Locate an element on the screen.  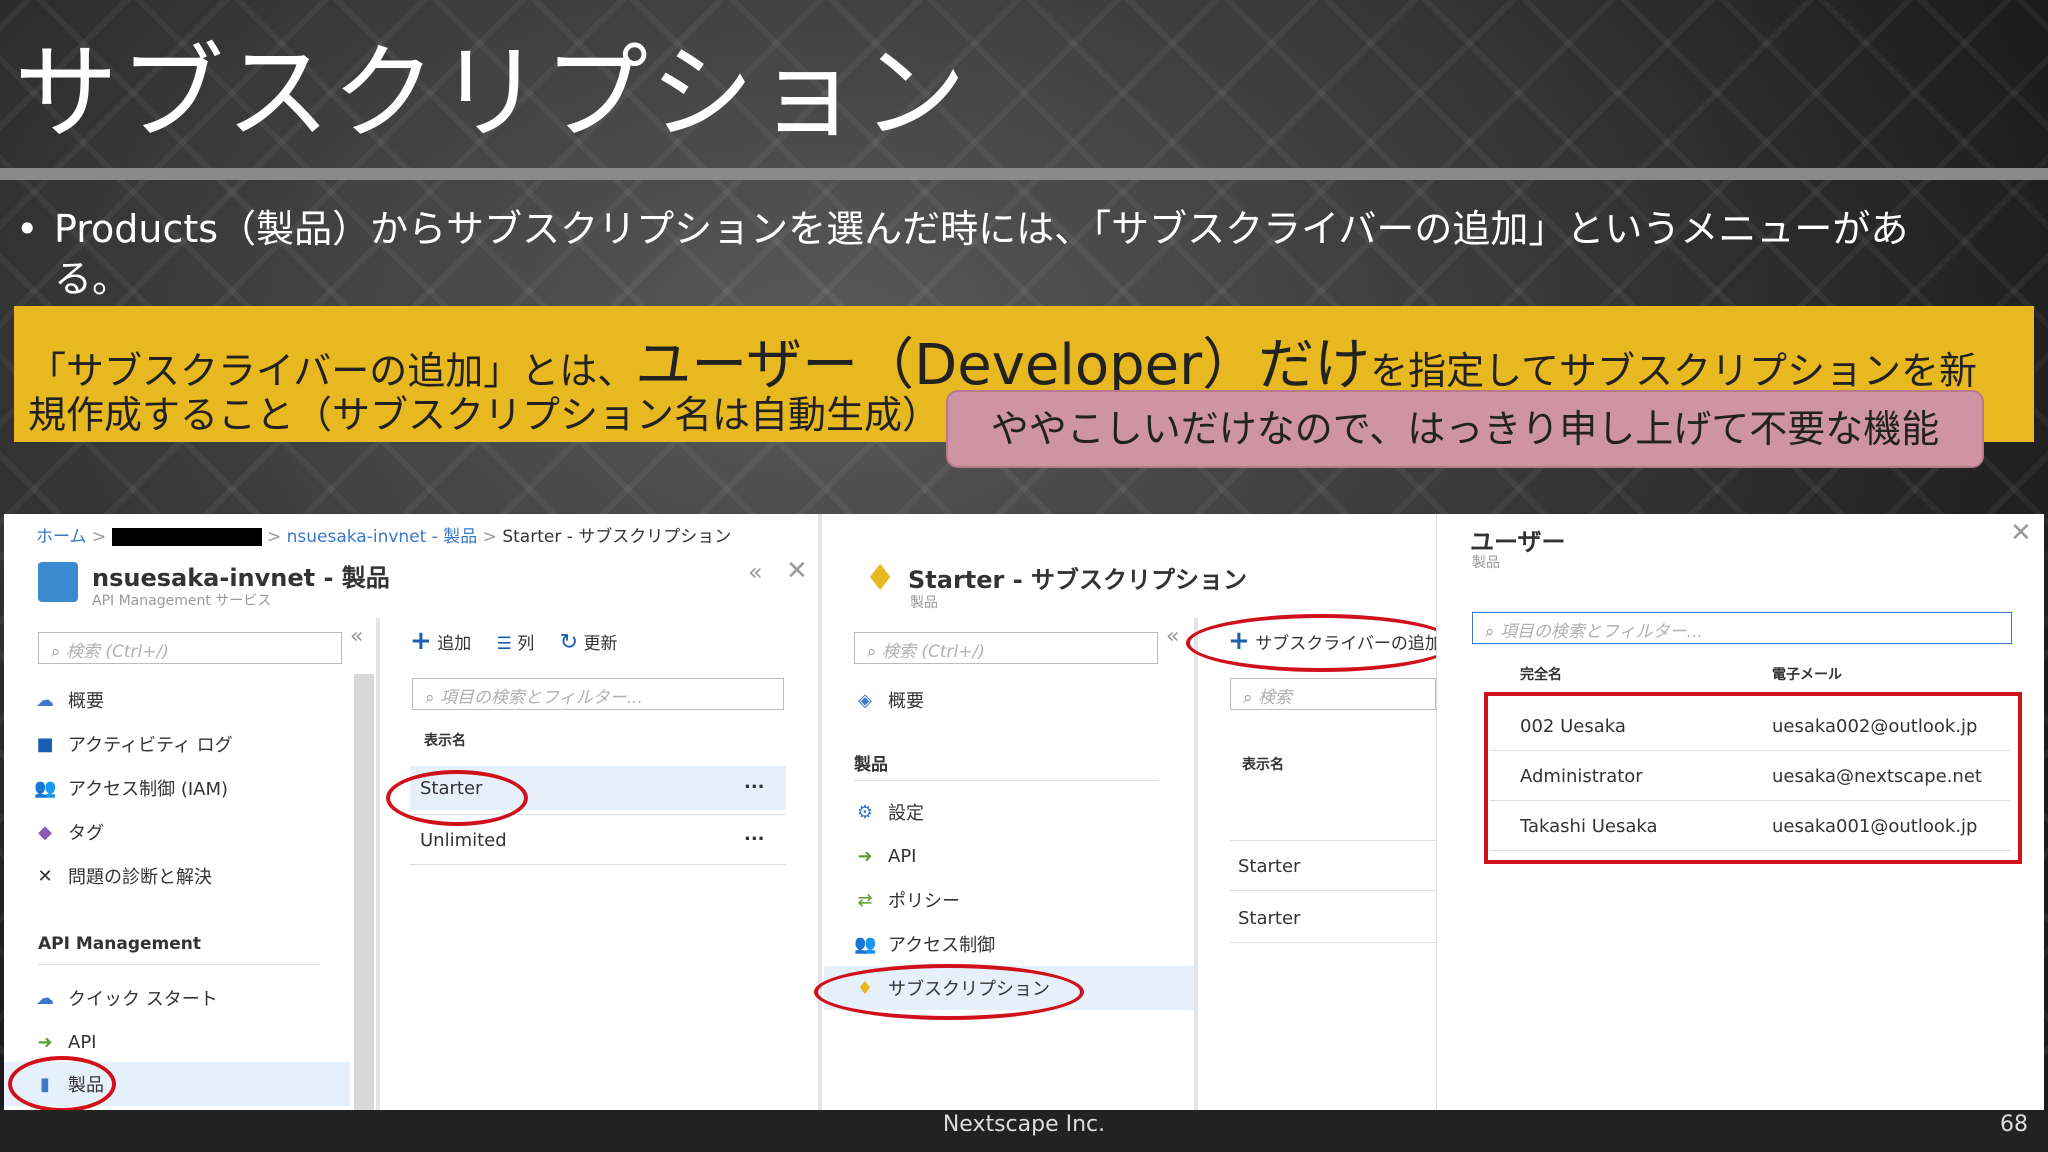
cube-icon: ◈ is located at coordinates (865, 700).